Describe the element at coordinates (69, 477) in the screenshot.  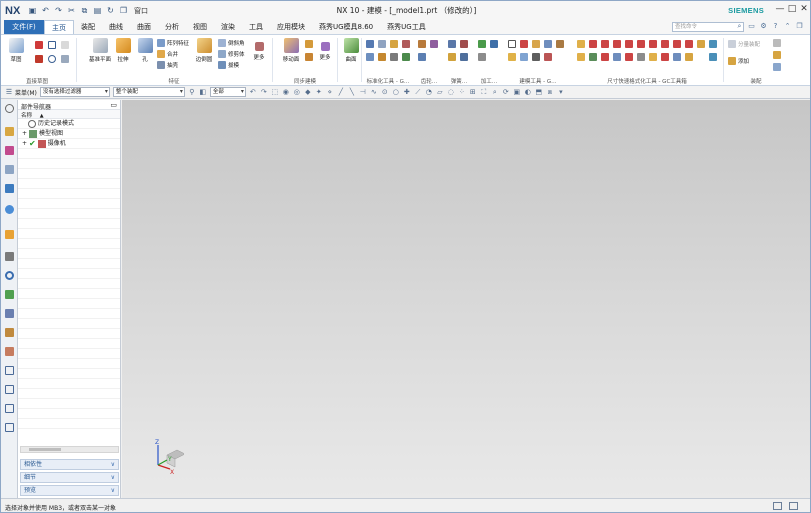
I see `details-panel: 细节 ∨` at that location.